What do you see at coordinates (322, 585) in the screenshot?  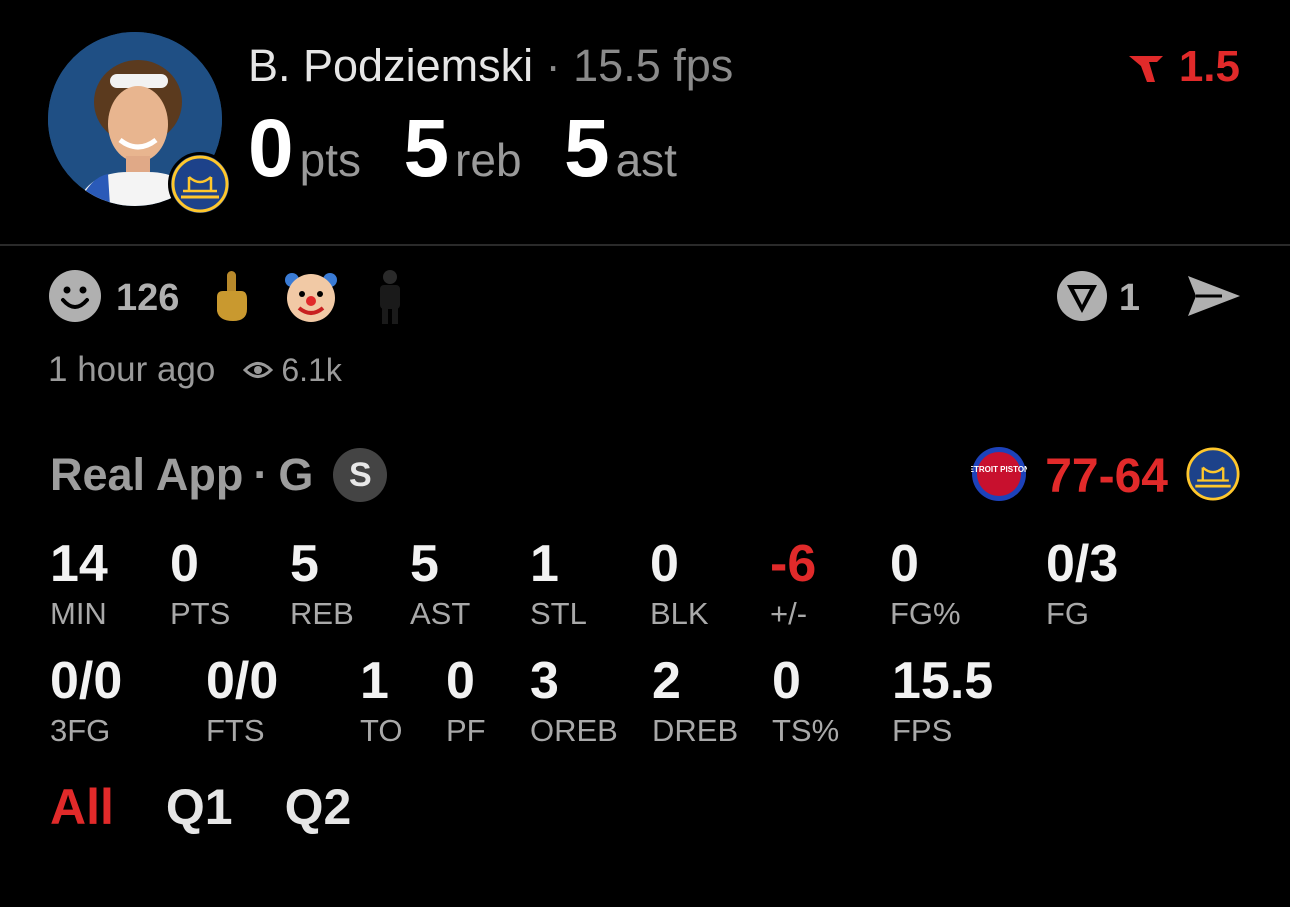 I see `stat-reb: 5 REB` at bounding box center [322, 585].